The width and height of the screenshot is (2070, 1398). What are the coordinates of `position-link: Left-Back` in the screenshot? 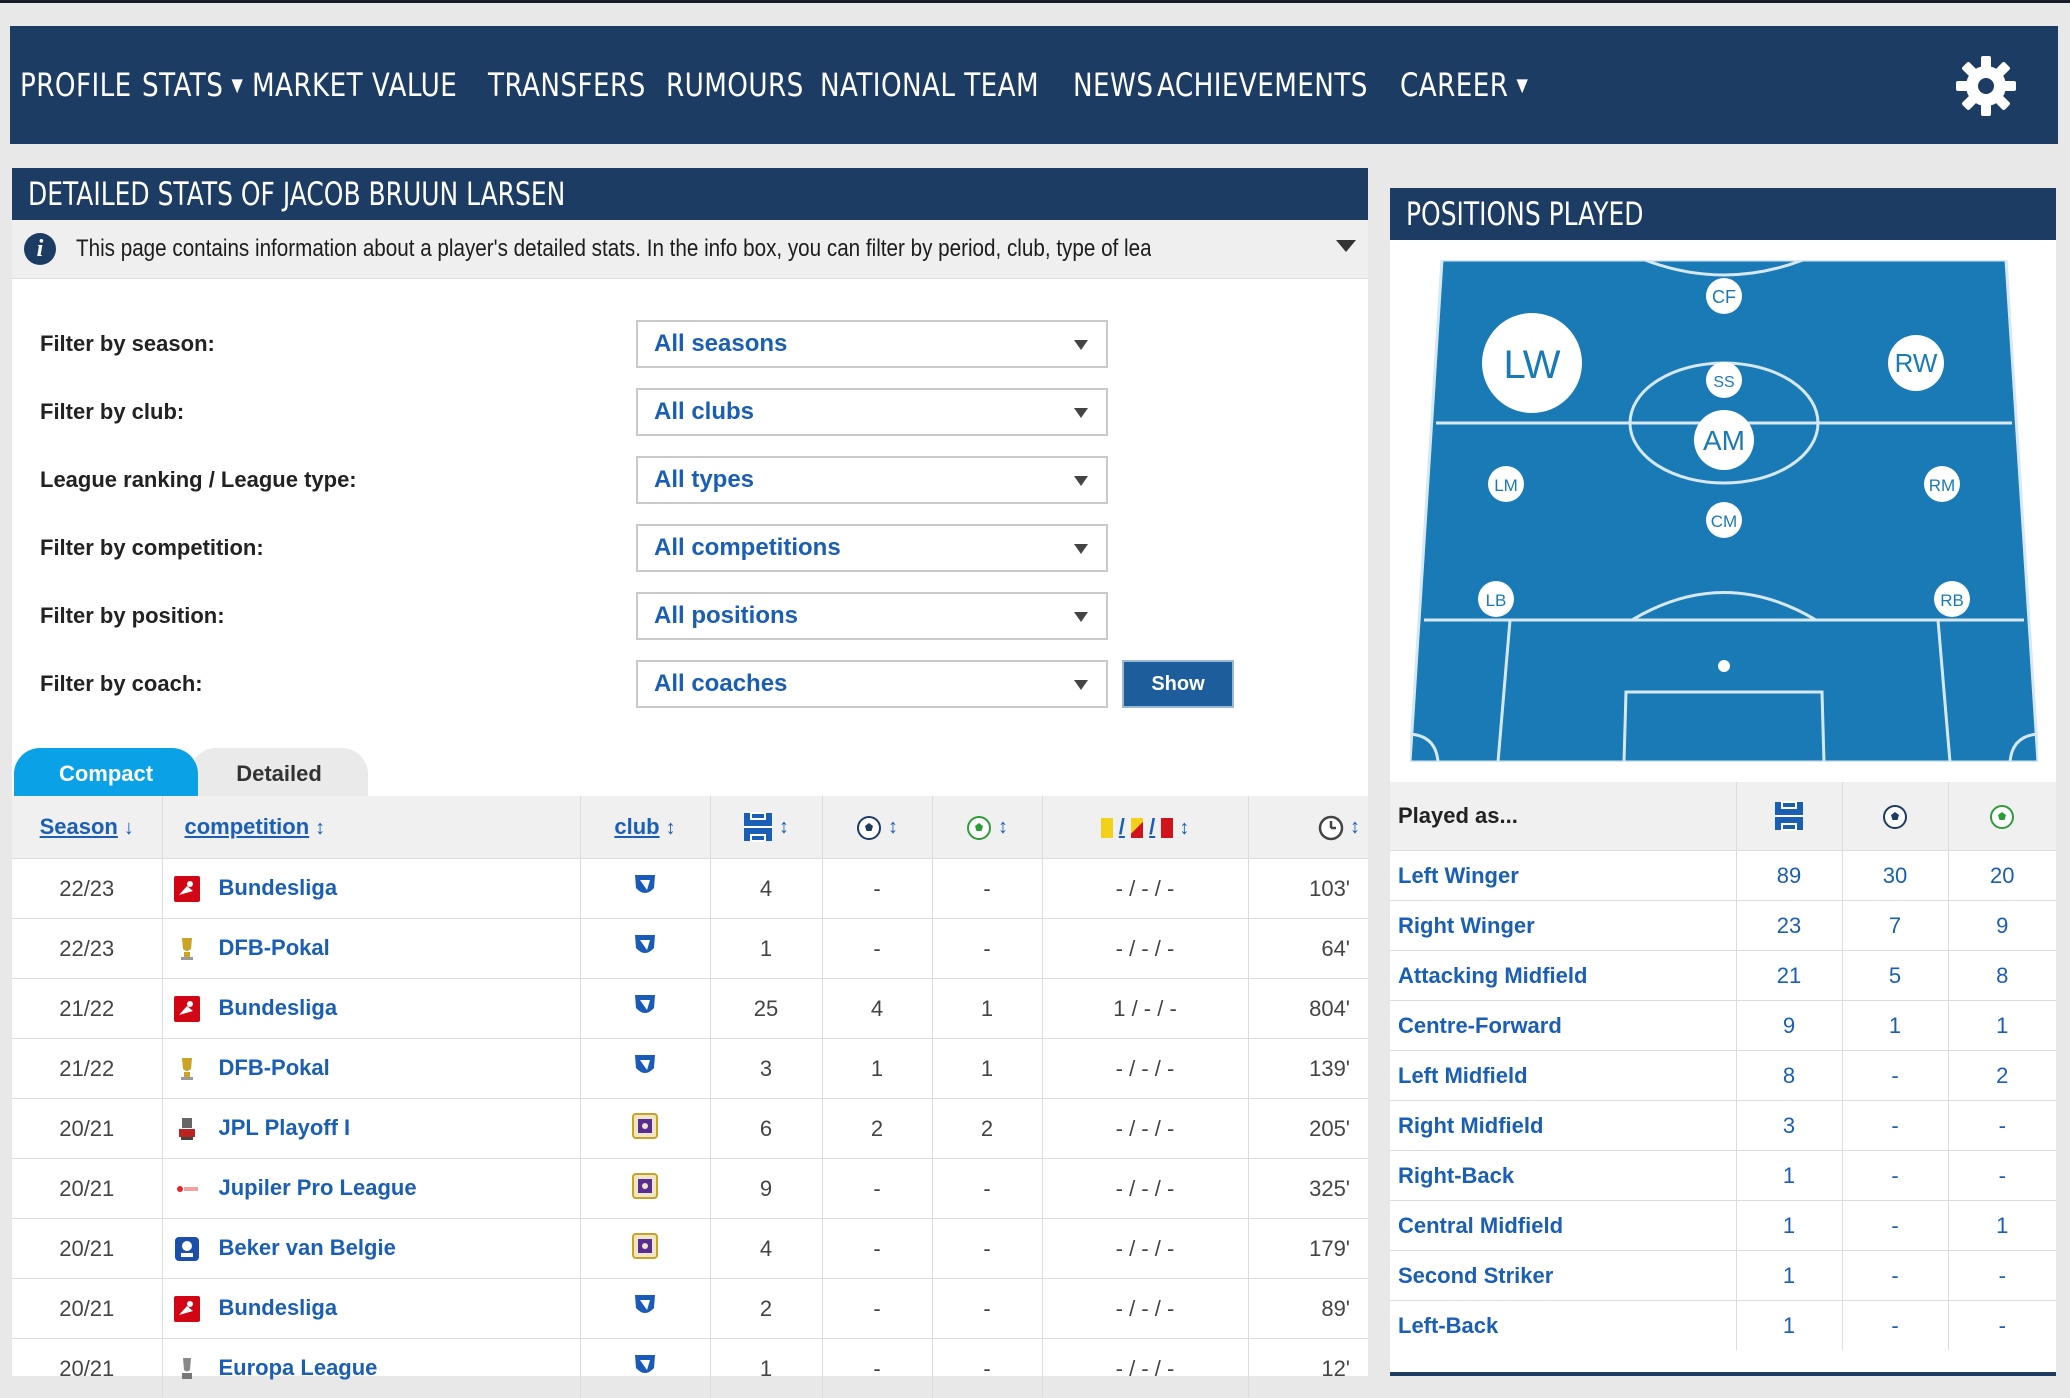 It's located at (1563, 1326).